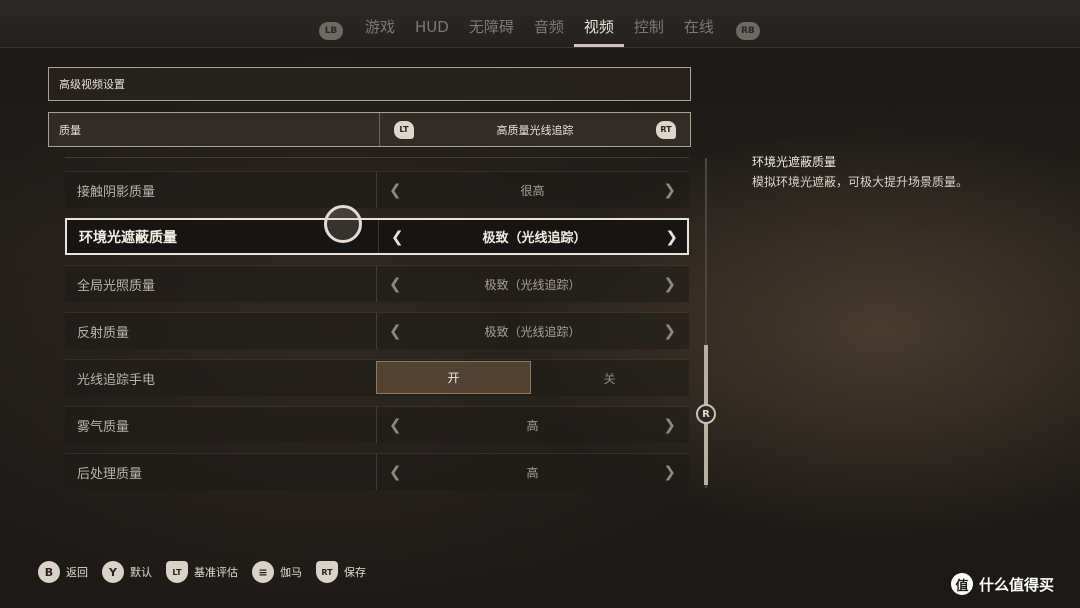 This screenshot has height=608, width=1080. I want to click on quality-value: 高质量光线追踪, so click(535, 130).